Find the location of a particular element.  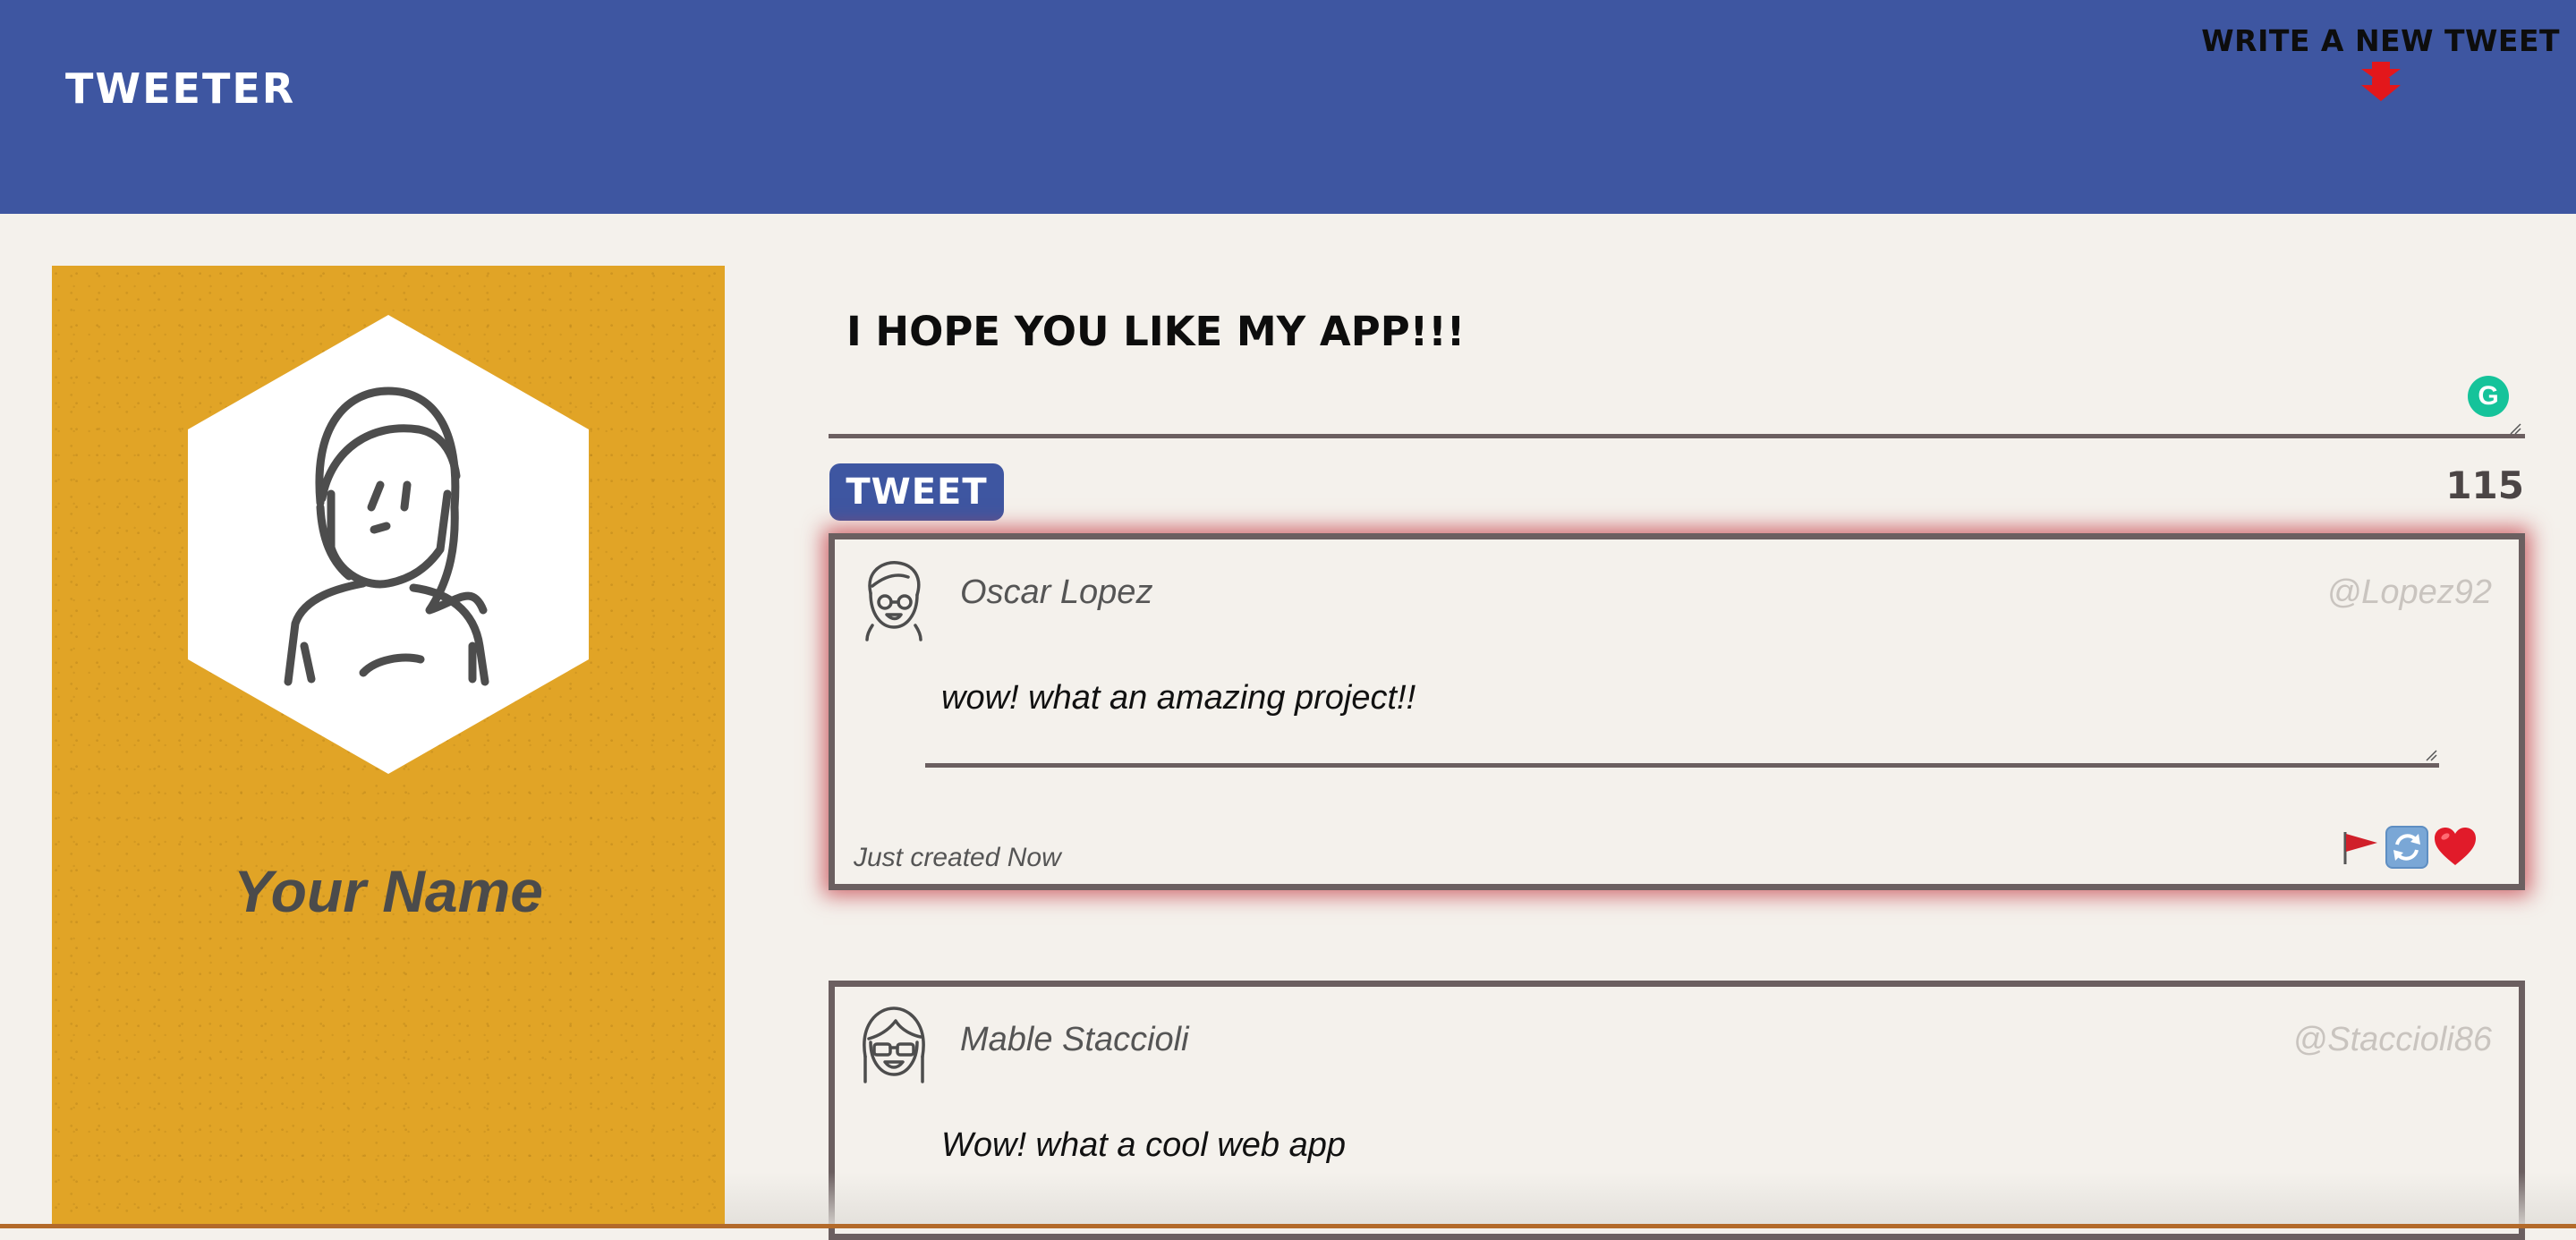

compose-area: I HOPE YOU LIKE MY APP!!! G is located at coordinates (1677, 355).